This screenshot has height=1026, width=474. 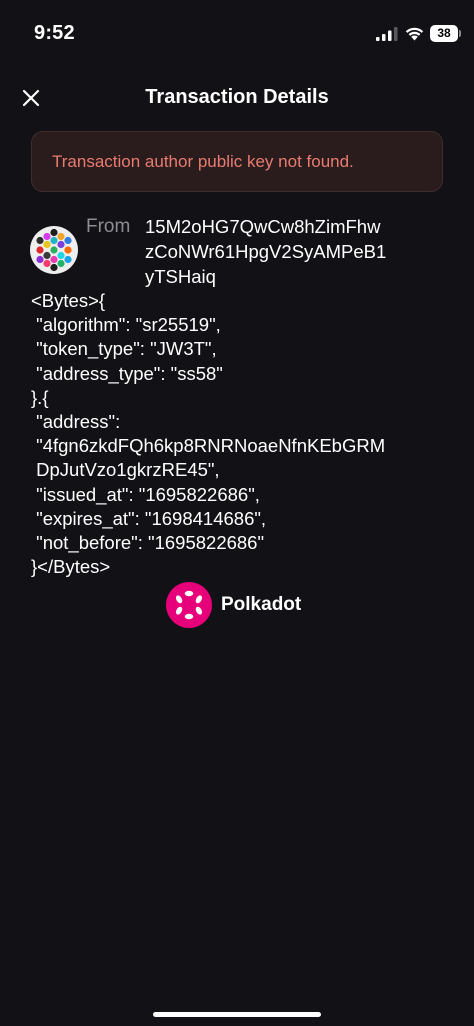 What do you see at coordinates (237, 31) in the screenshot?
I see `status-bar: 9:52 38` at bounding box center [237, 31].